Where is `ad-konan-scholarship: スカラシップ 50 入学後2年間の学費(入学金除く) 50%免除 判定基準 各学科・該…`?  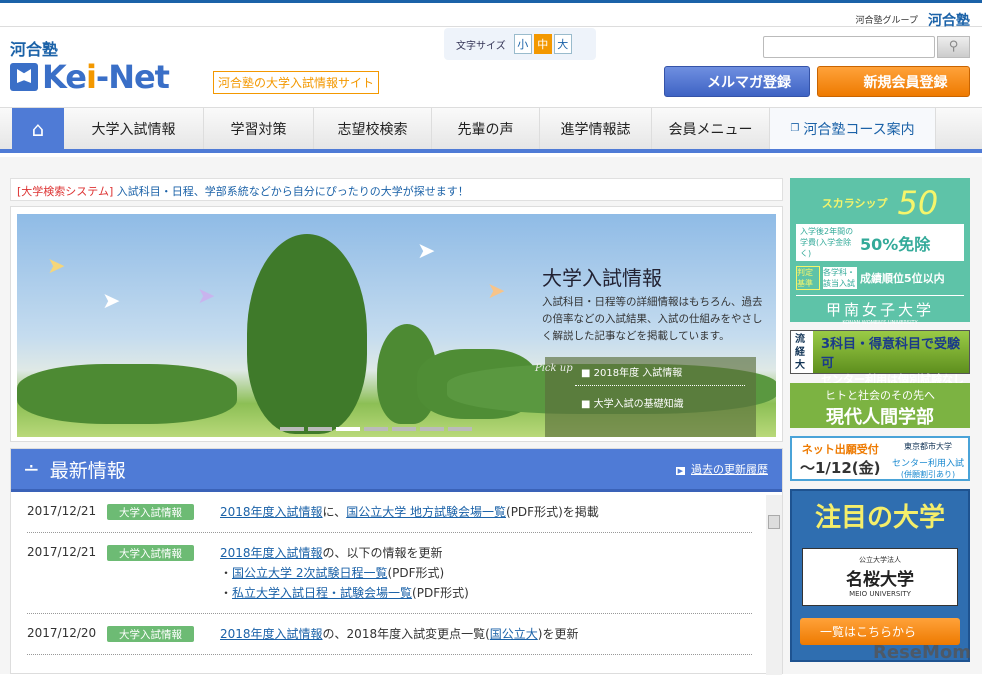 ad-konan-scholarship: スカラシップ 50 入学後2年間の学費(入学金除く) 50%免除 判定基準 各学科・該… is located at coordinates (880, 252).